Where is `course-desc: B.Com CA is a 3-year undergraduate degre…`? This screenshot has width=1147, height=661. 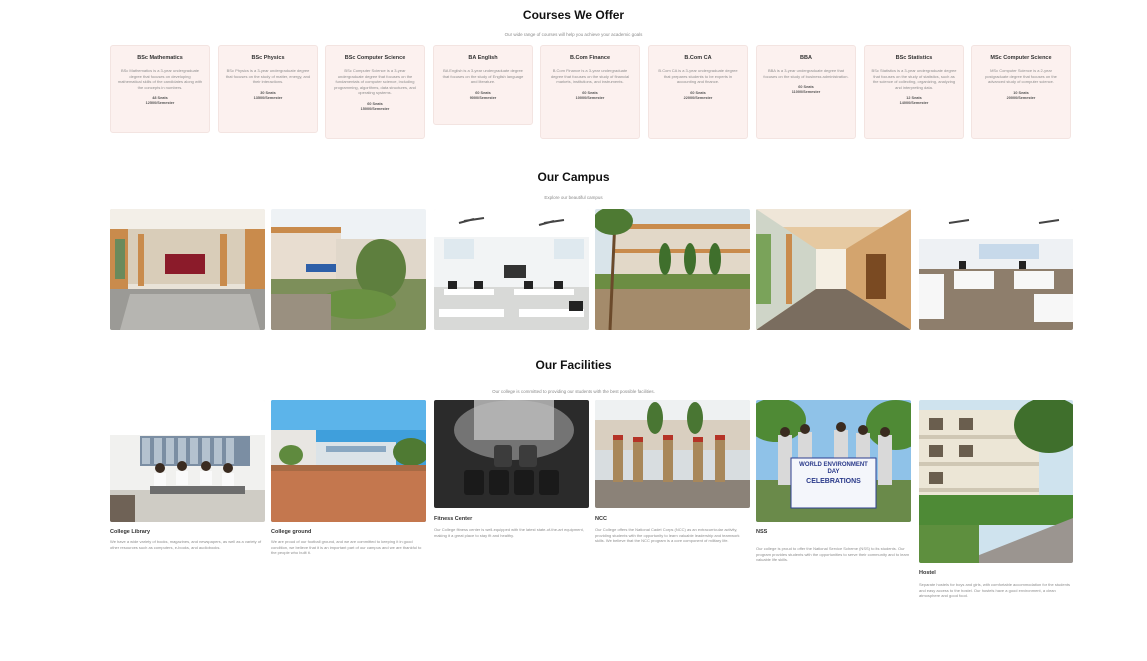
course-desc: B.Com CA is a 3-year undergraduate degre… is located at coordinates (698, 76).